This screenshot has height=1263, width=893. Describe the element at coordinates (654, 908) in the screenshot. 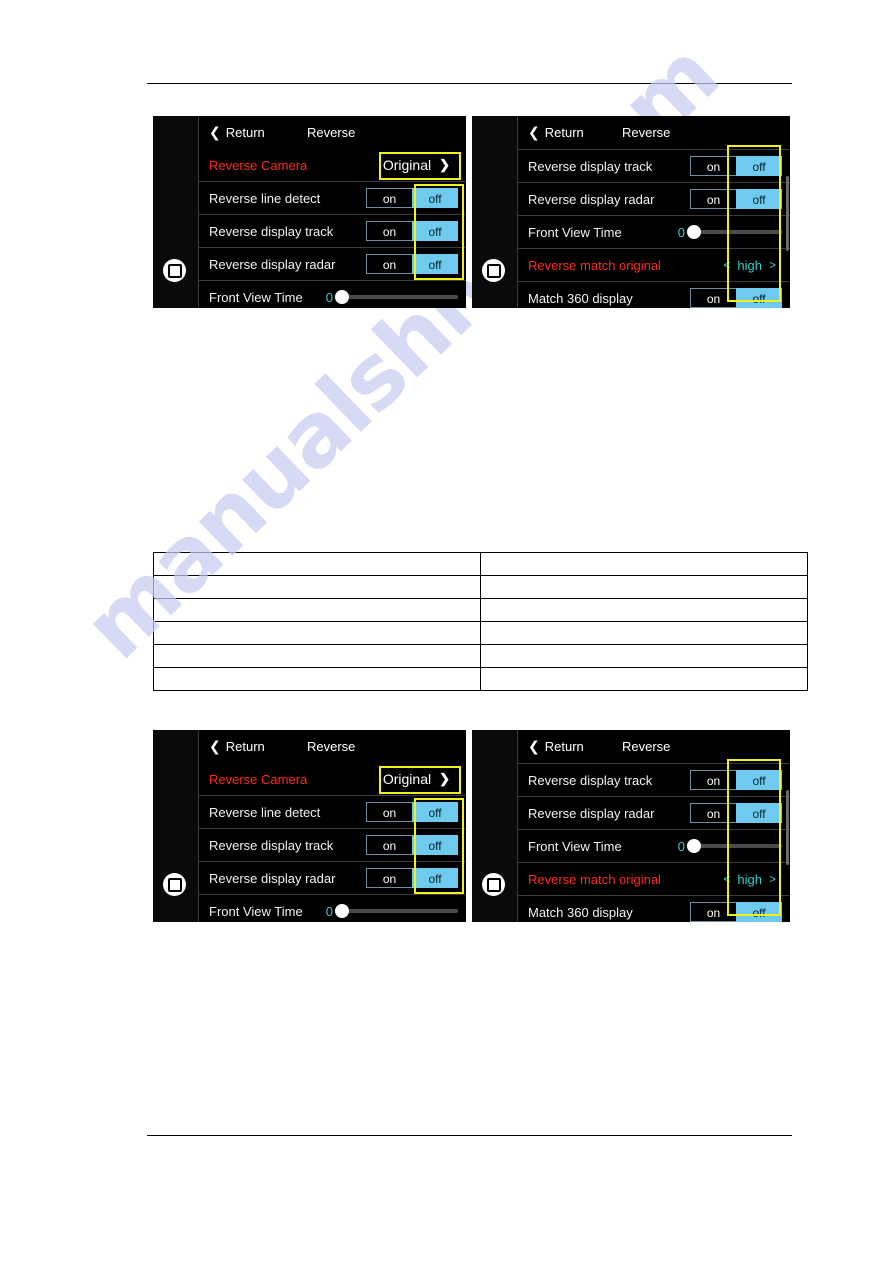

I see `row-match-360-display: Match 360 display on off` at that location.